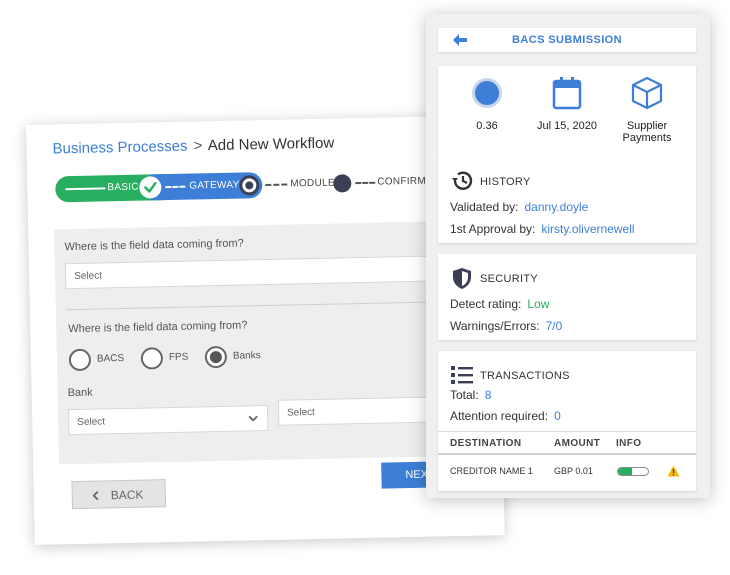 Image resolution: width=730 pixels, height=575 pixels. What do you see at coordinates (495, 326) in the screenshot?
I see `warnings-label: Warnings/Errors:` at bounding box center [495, 326].